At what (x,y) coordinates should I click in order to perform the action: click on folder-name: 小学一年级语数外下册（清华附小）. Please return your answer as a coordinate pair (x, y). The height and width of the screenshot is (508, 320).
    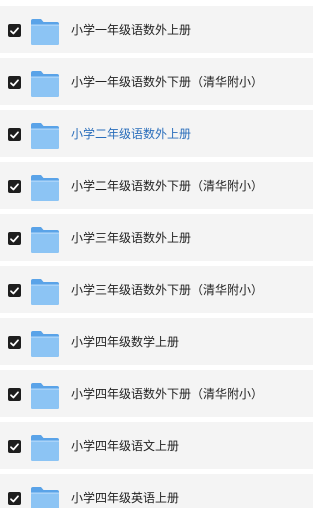
    Looking at the image, I should click on (167, 82).